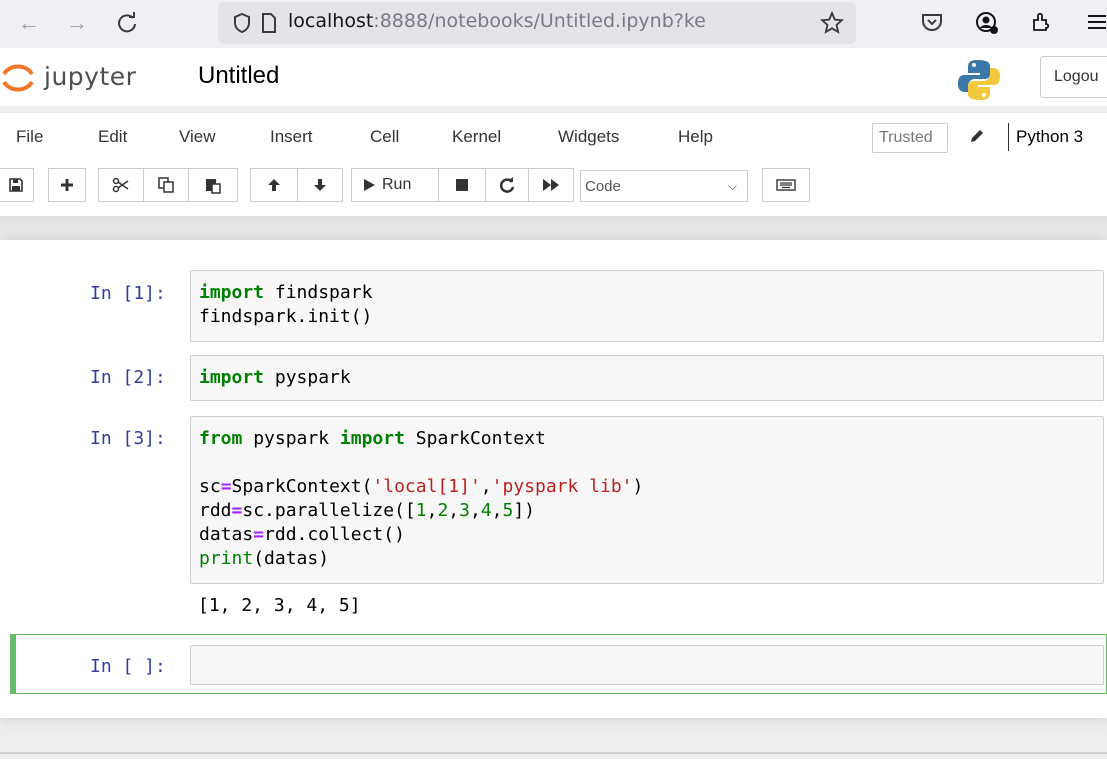 The image size is (1107, 759). What do you see at coordinates (29, 23) in the screenshot?
I see `back-icon: ←` at bounding box center [29, 23].